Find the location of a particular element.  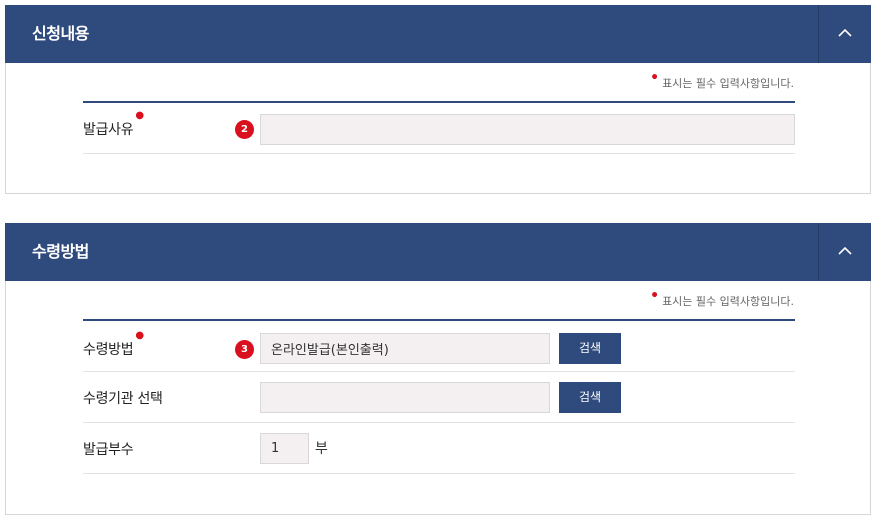

receipt-method-search-button: 검색 is located at coordinates (590, 348).